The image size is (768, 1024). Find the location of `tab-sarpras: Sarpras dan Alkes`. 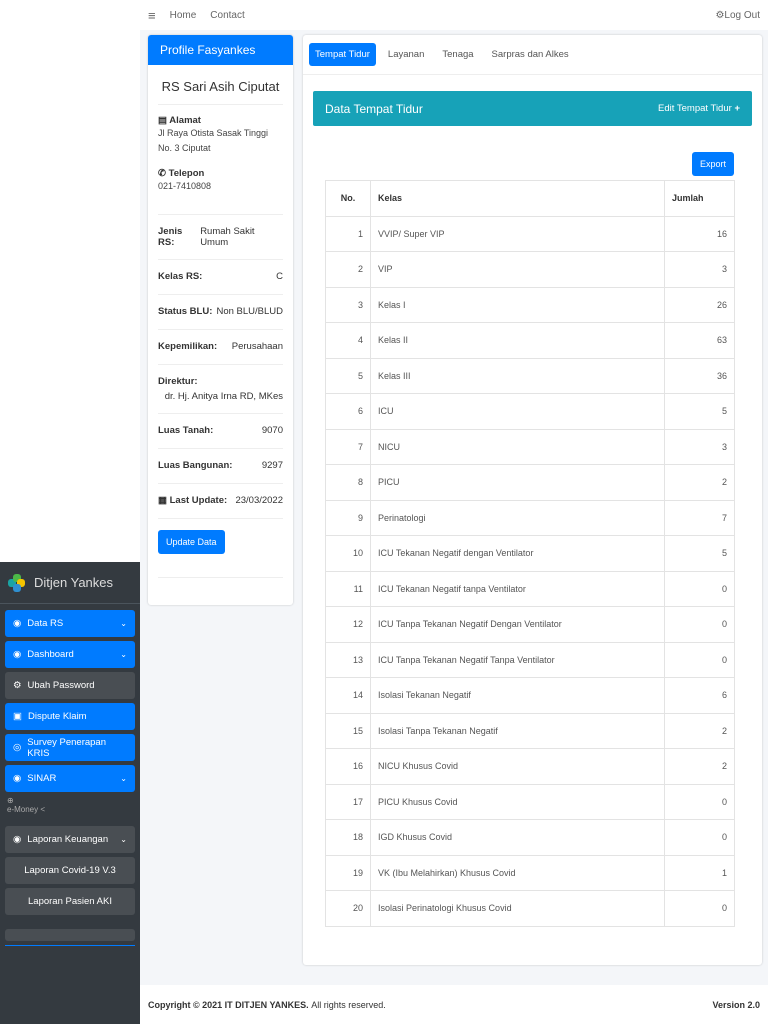

tab-sarpras: Sarpras dan Alkes is located at coordinates (530, 54).